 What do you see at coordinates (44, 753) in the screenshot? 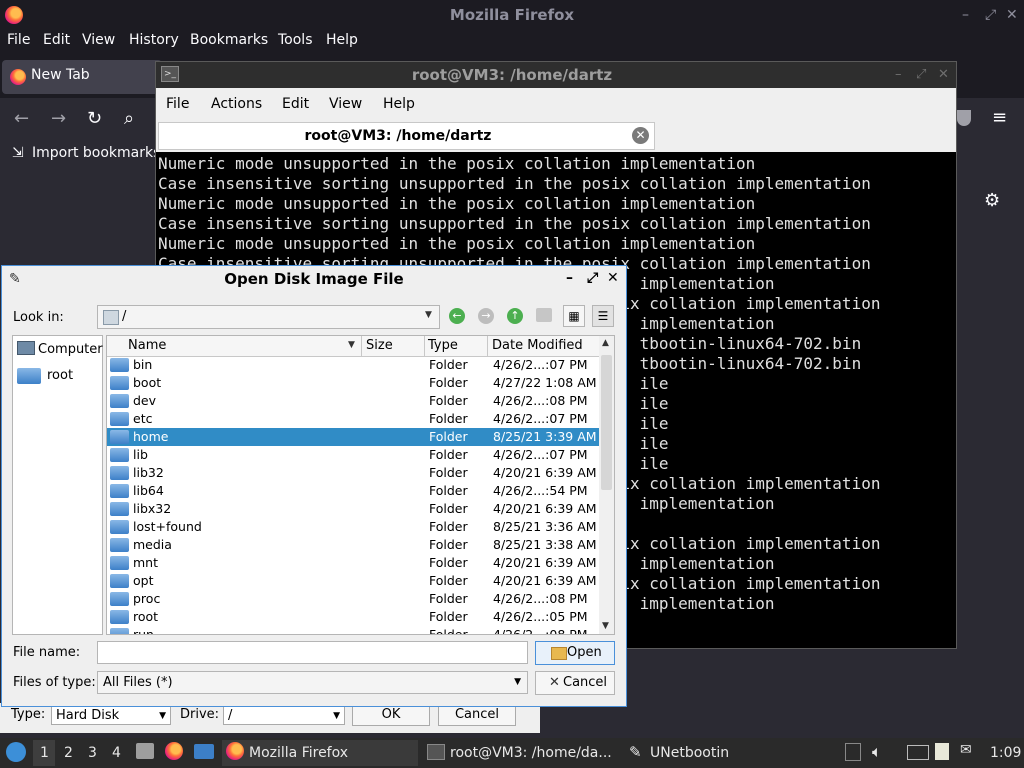
I see `workspace-1: 1` at bounding box center [44, 753].